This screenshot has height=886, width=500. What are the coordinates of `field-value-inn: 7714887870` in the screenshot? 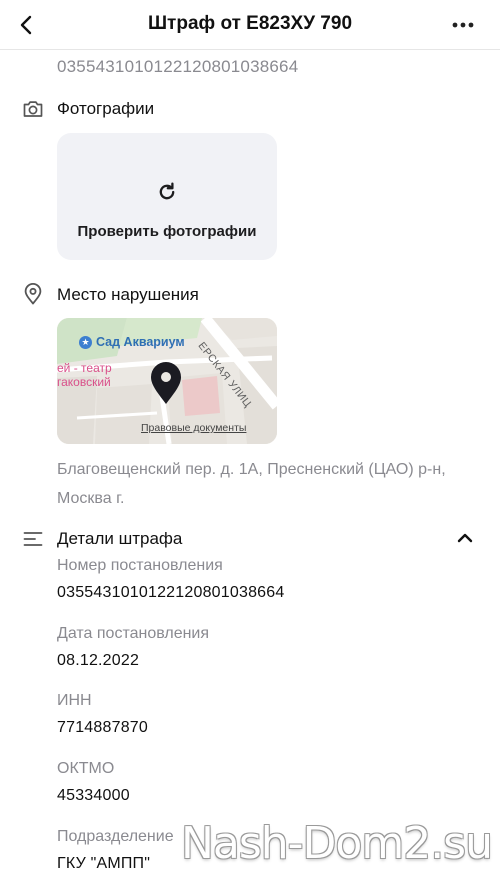 It's located at (102, 727).